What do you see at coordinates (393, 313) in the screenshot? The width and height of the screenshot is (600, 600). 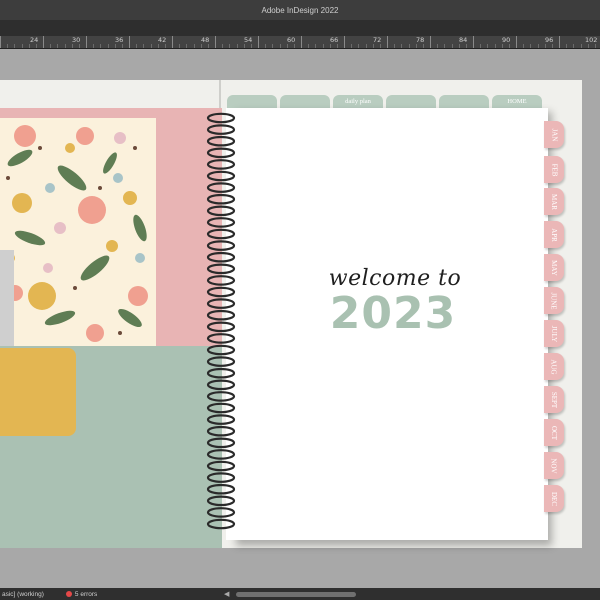 I see `year-heading: 2023` at bounding box center [393, 313].